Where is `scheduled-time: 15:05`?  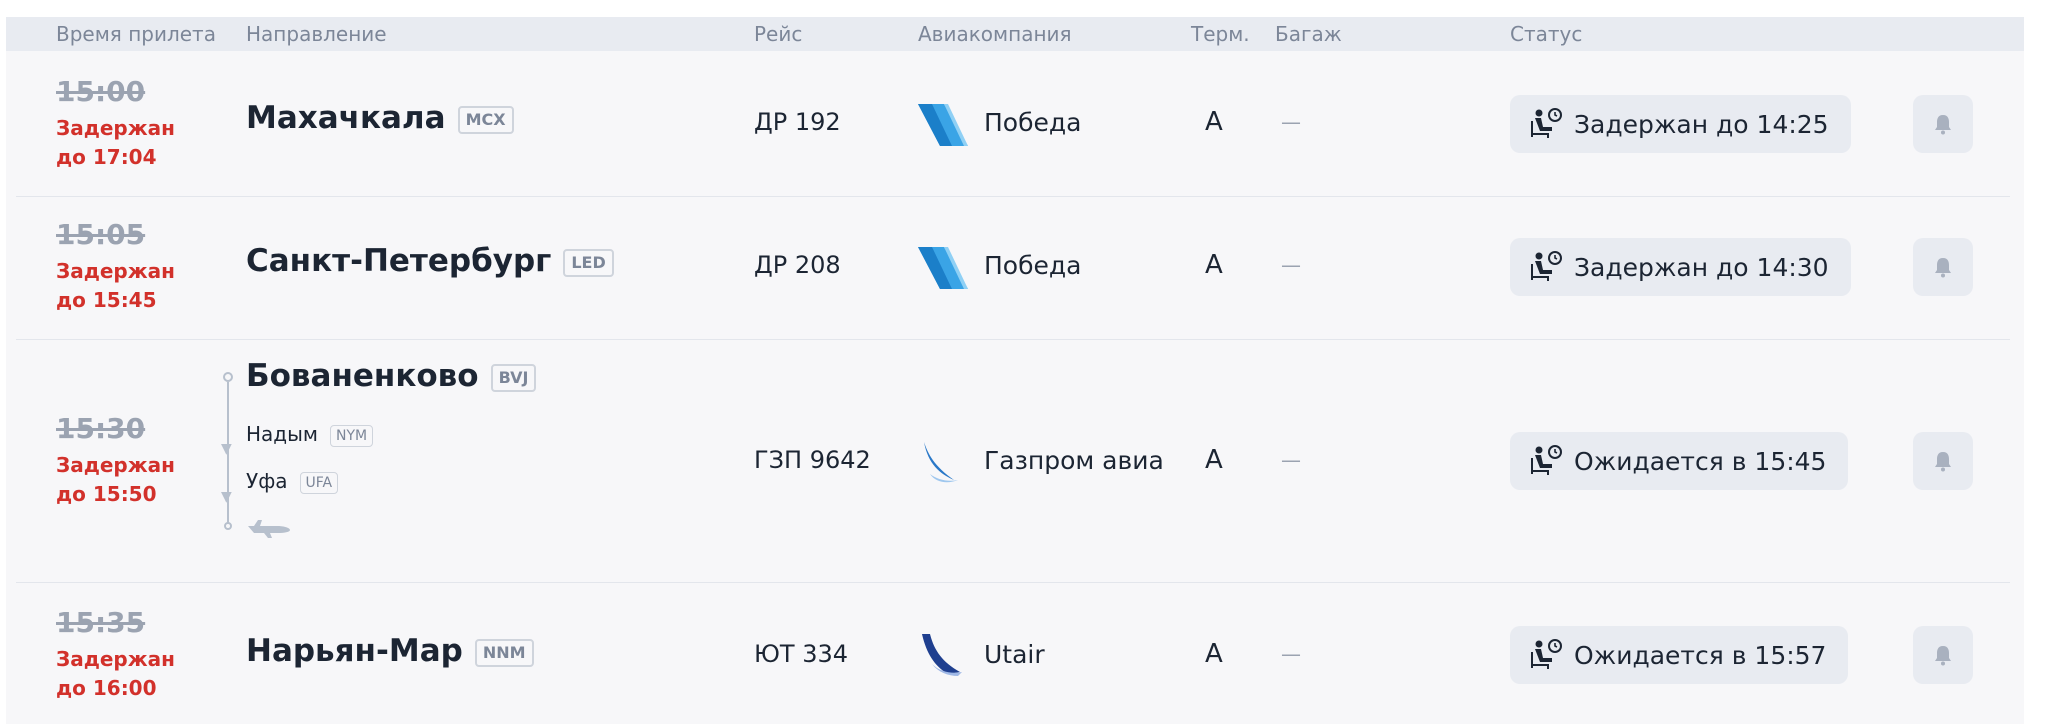 scheduled-time: 15:05 is located at coordinates (101, 234).